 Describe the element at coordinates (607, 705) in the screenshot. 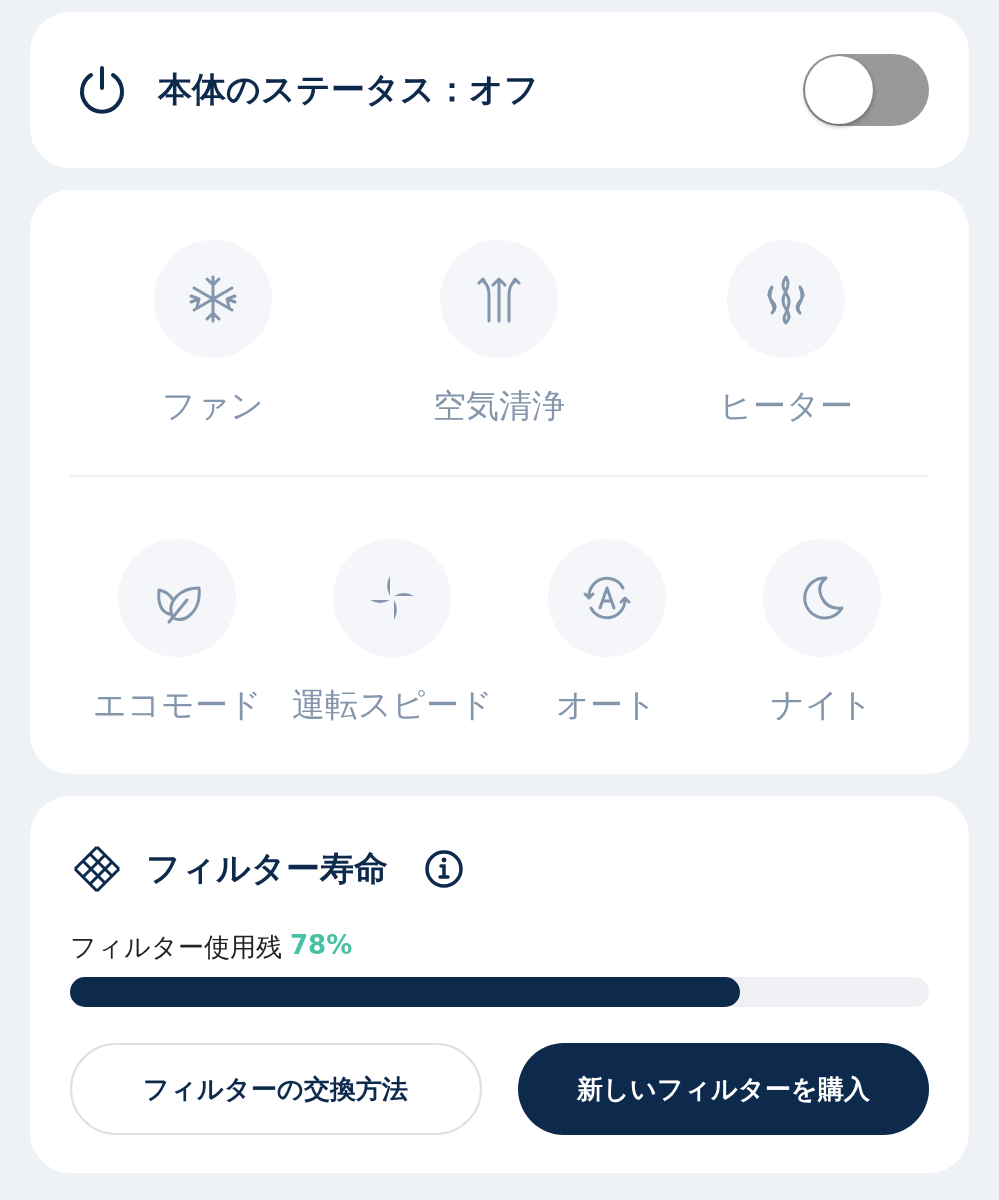

I see `mode-label: オート` at that location.